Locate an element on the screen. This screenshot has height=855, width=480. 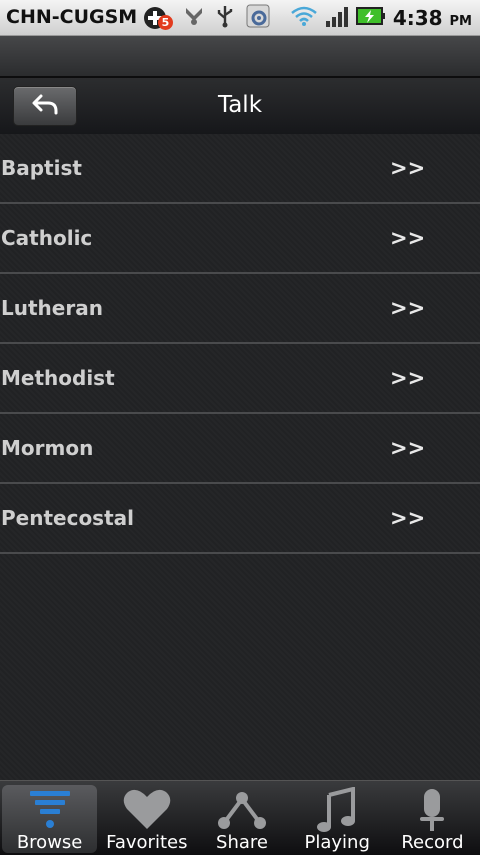
tab-label: Share is located at coordinates (242, 842).